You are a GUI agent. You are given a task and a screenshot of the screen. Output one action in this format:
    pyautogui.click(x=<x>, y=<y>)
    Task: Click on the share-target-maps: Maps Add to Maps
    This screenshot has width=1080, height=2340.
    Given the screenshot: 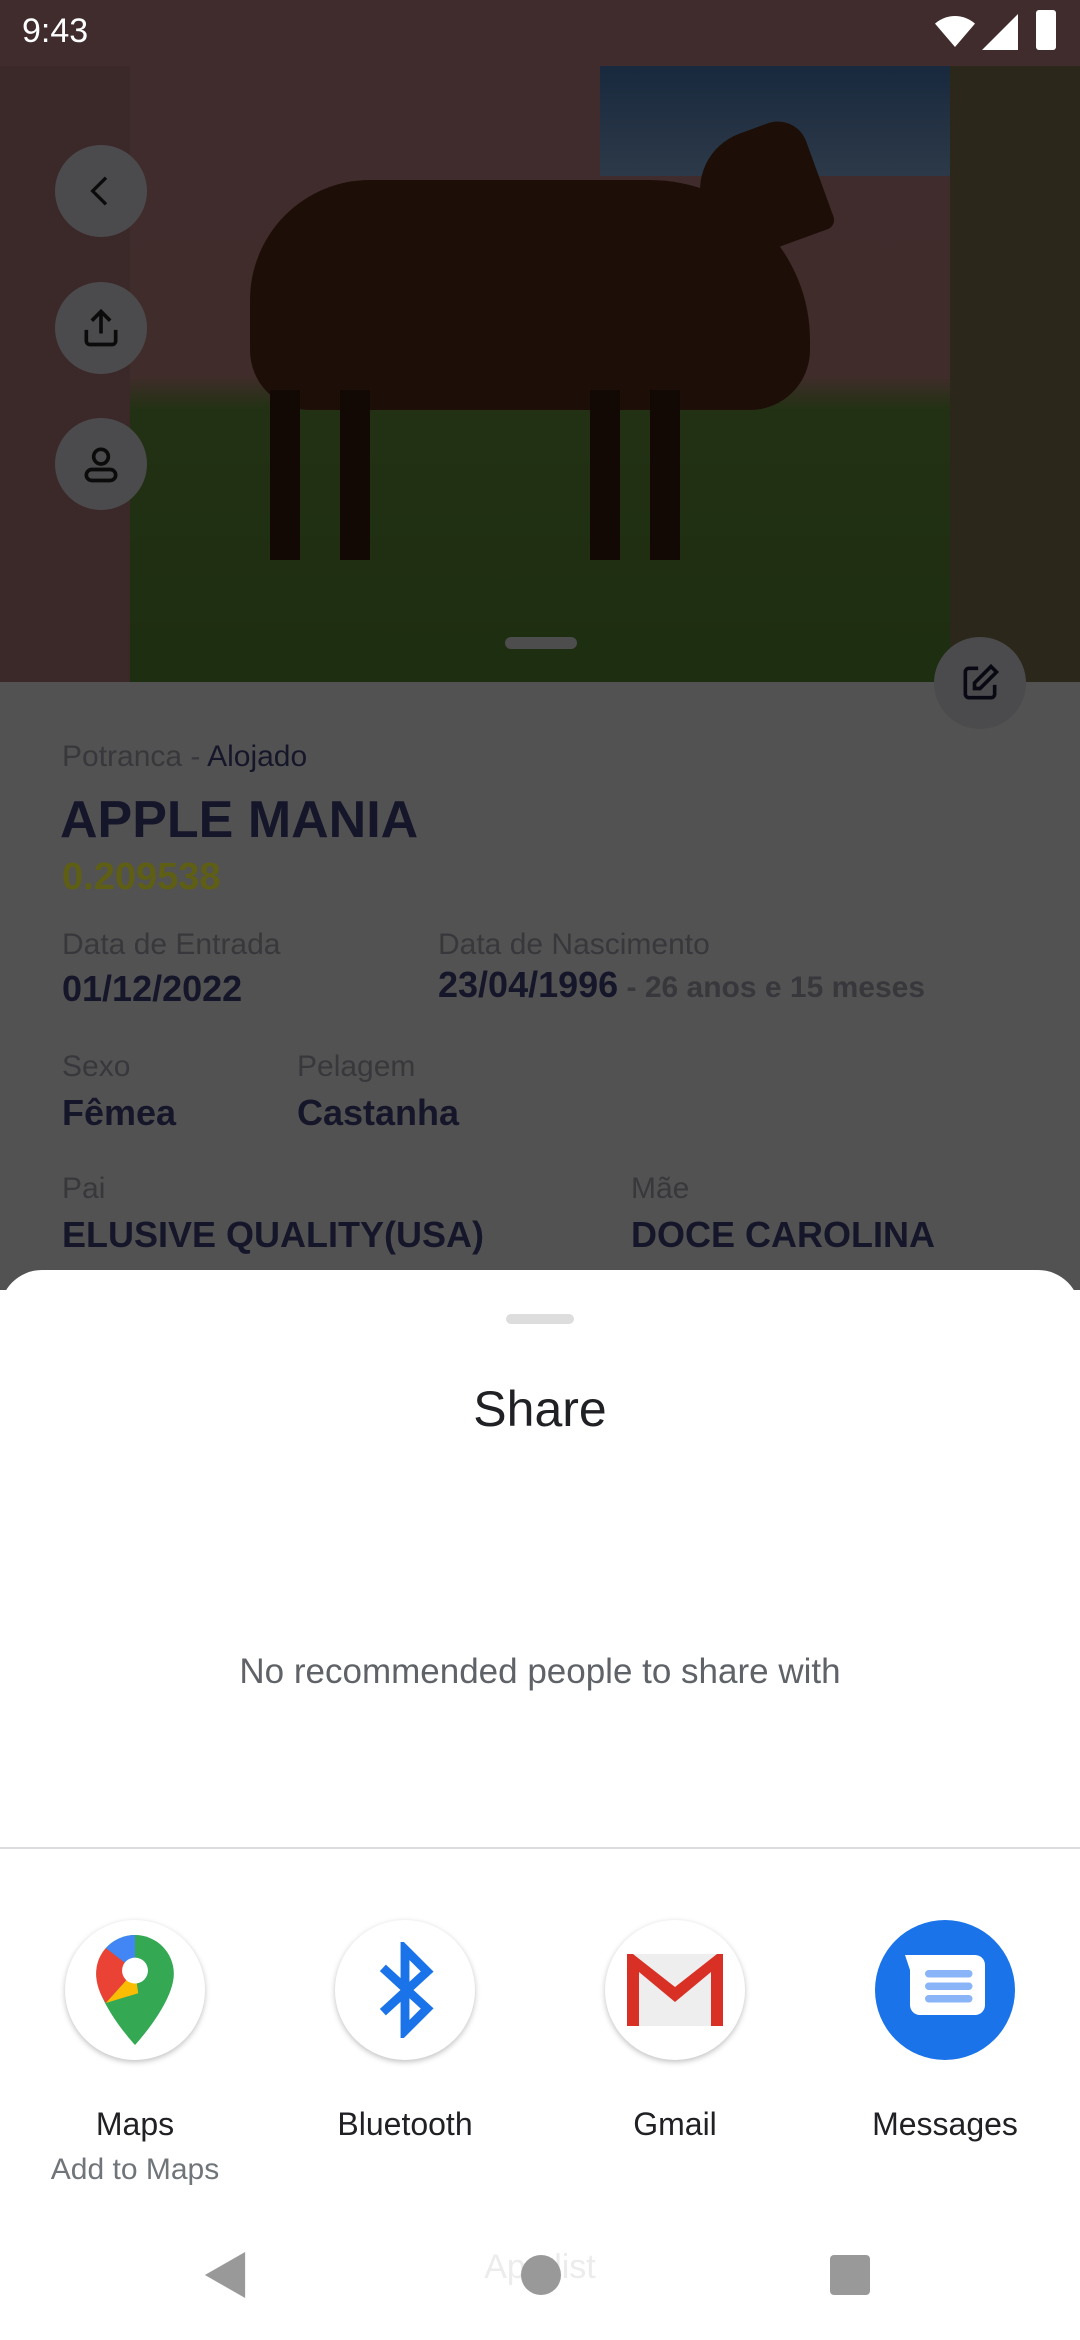 What is the action you would take?
    pyautogui.click(x=135, y=2053)
    